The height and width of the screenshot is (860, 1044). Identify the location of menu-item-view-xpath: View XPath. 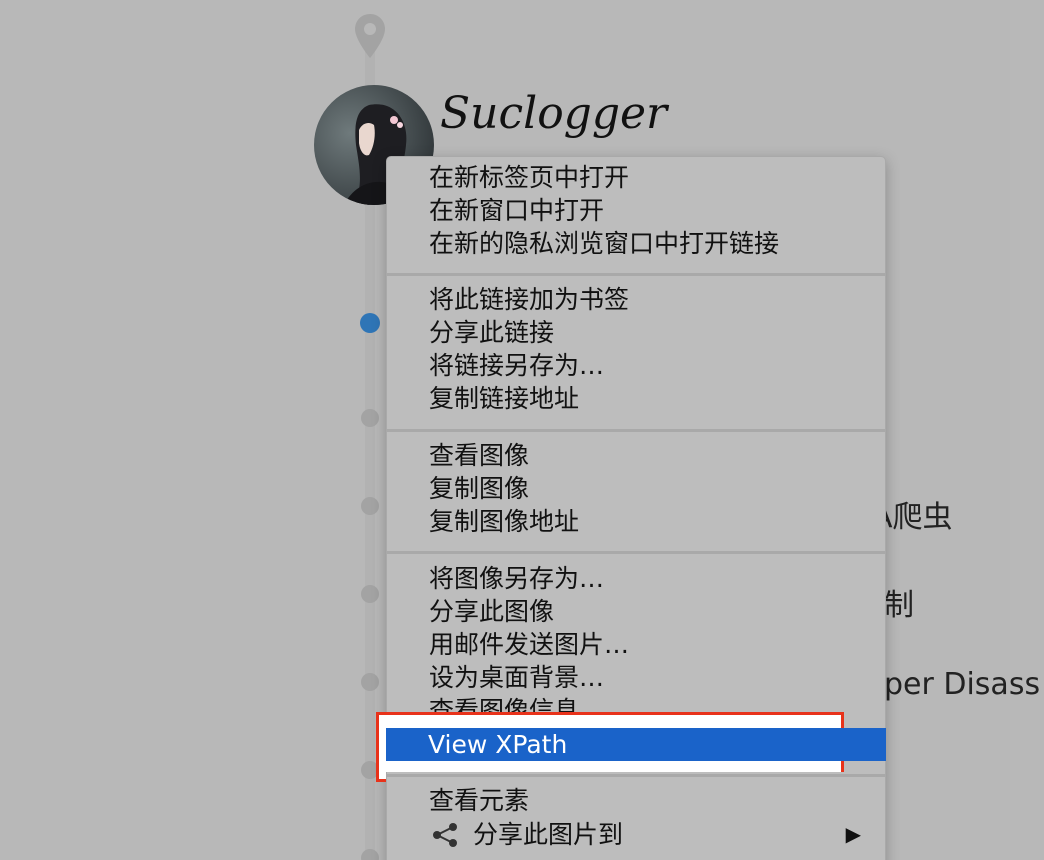
(636, 744).